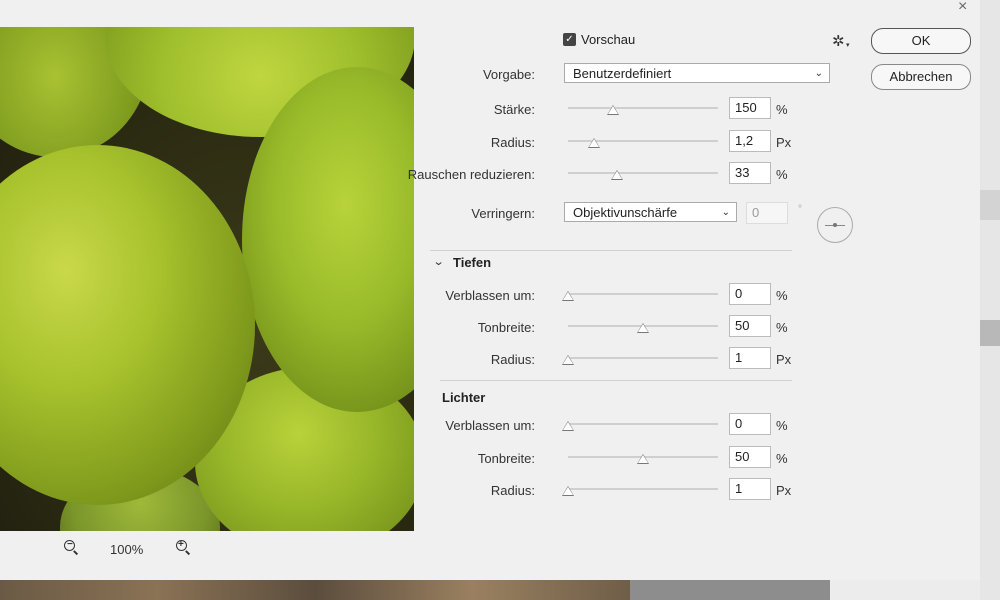 Image resolution: width=1000 pixels, height=600 pixels. What do you see at coordinates (921, 77) in the screenshot?
I see `cancel-button: Abbrechen` at bounding box center [921, 77].